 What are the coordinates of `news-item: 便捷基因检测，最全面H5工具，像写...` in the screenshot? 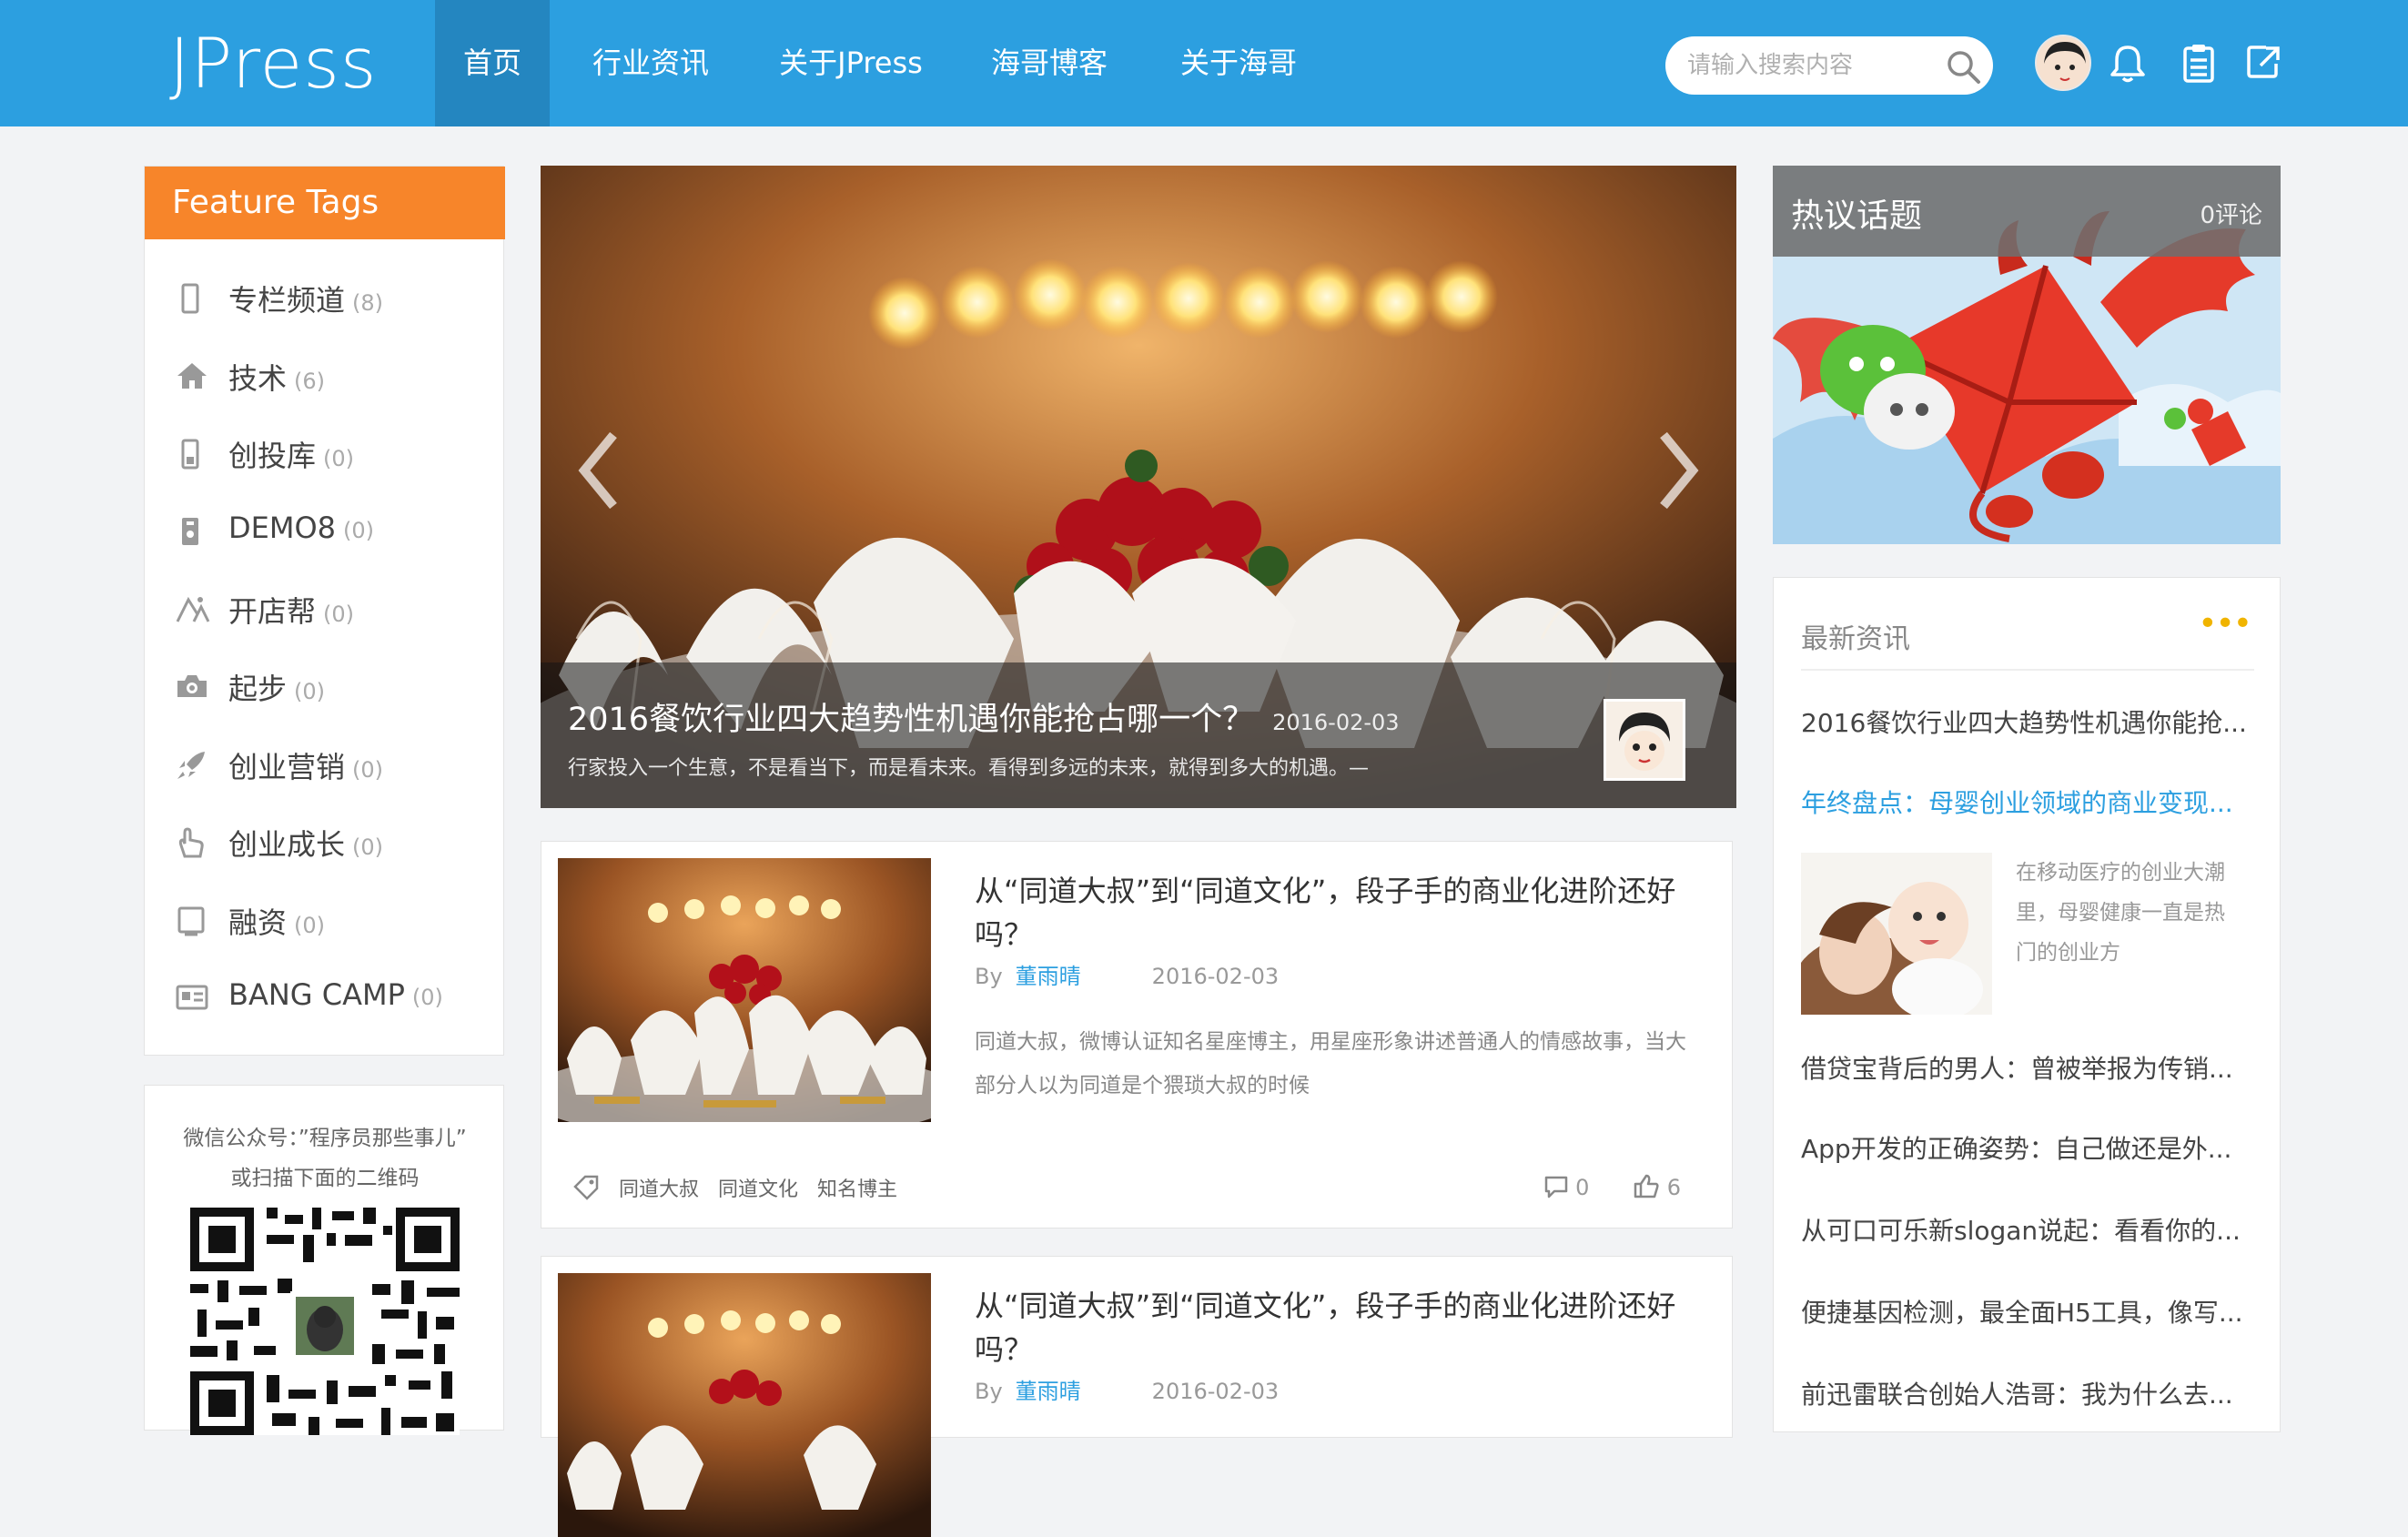 It's located at (2028, 1312).